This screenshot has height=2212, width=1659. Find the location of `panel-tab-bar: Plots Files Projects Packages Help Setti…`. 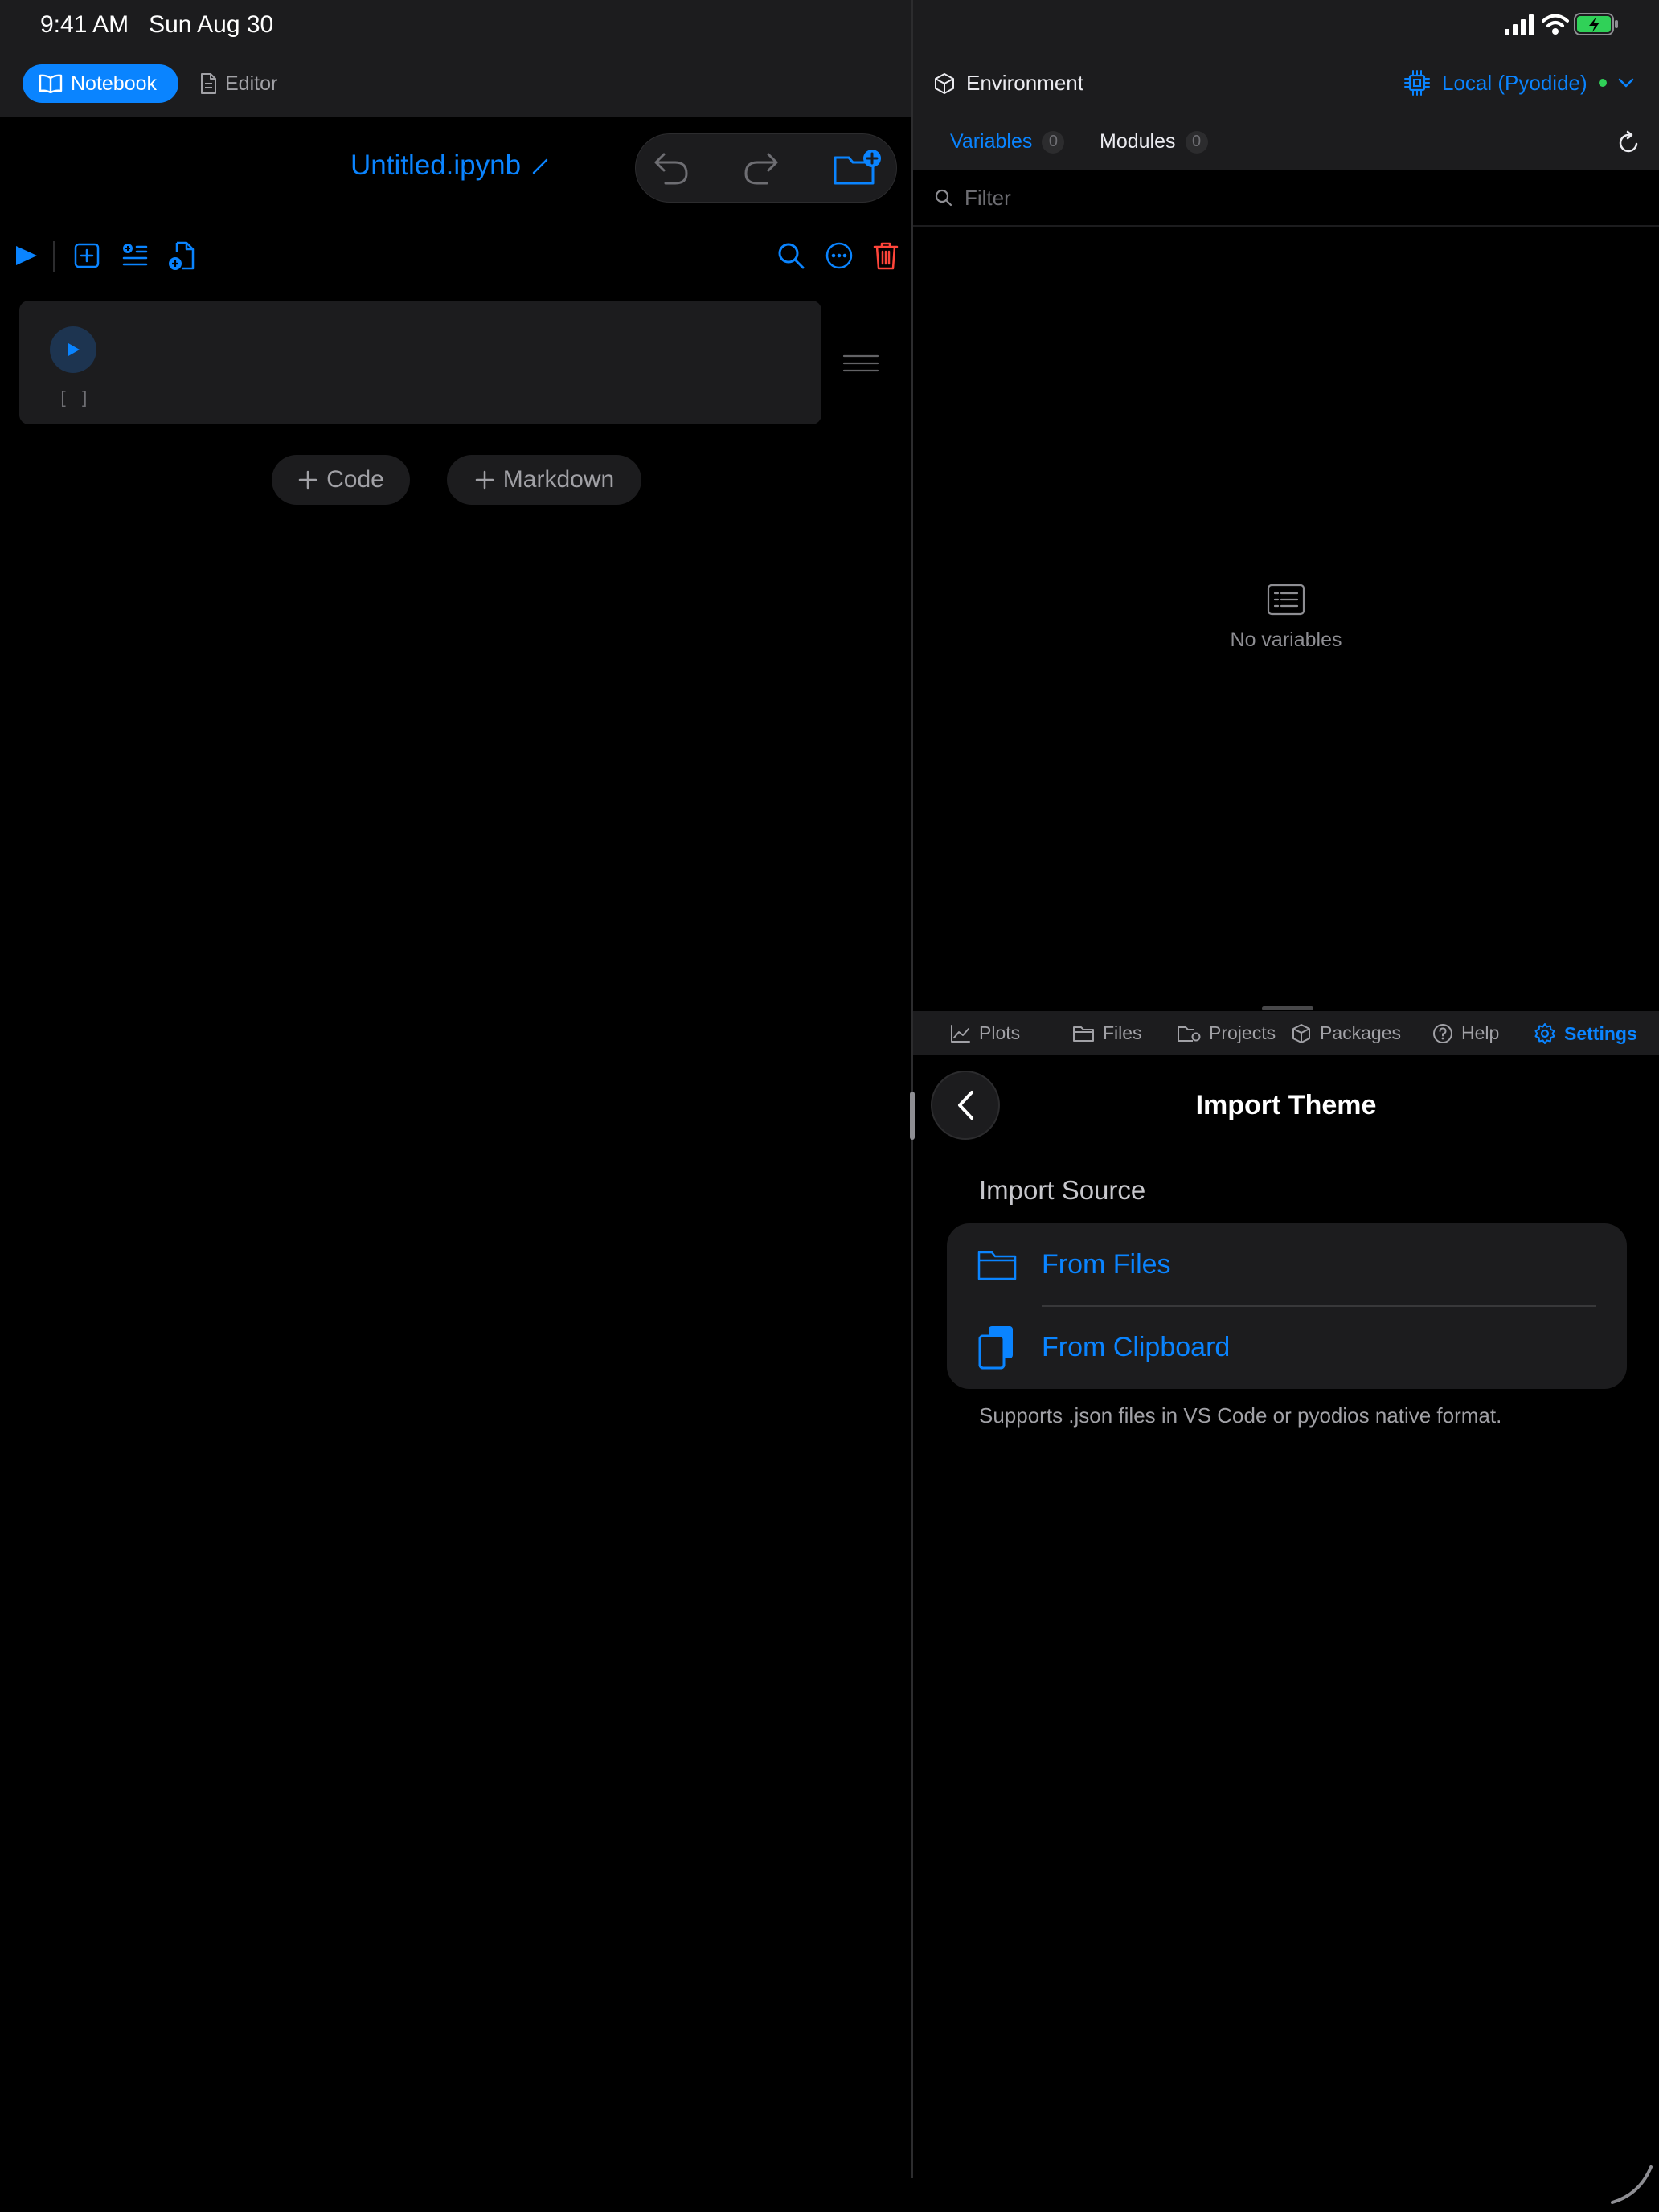

panel-tab-bar: Plots Files Projects Packages Help Setti… is located at coordinates (1286, 1033).